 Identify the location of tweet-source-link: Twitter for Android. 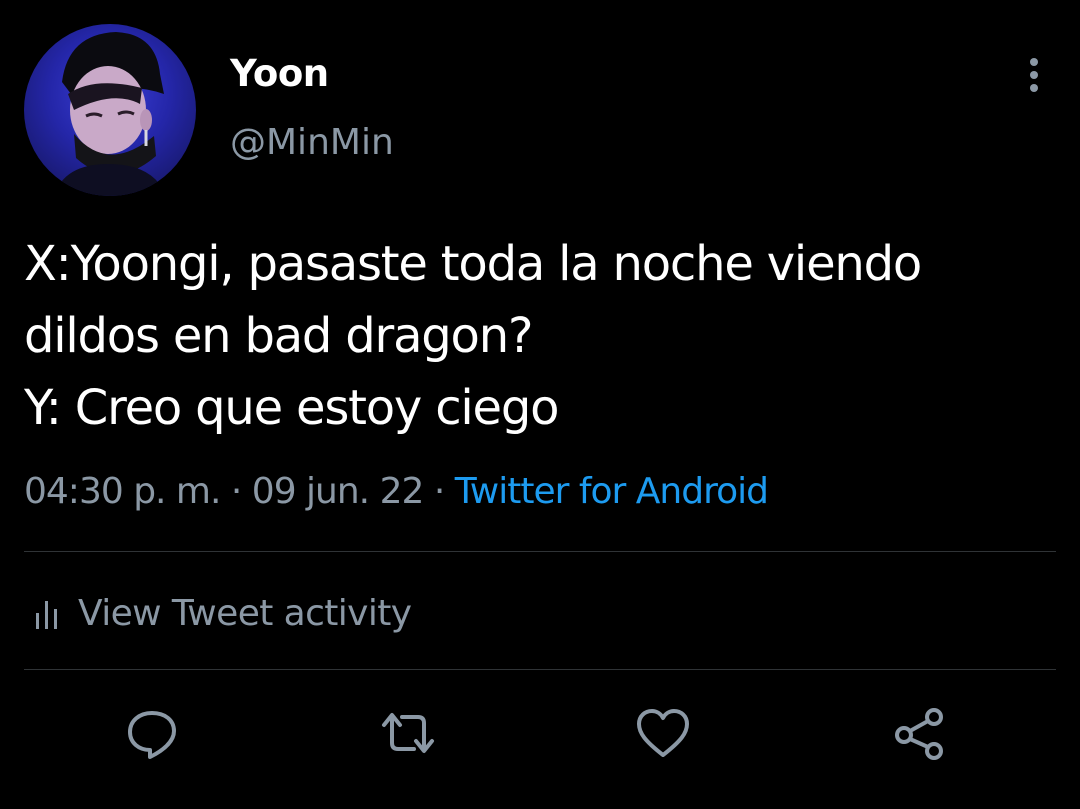
(612, 491).